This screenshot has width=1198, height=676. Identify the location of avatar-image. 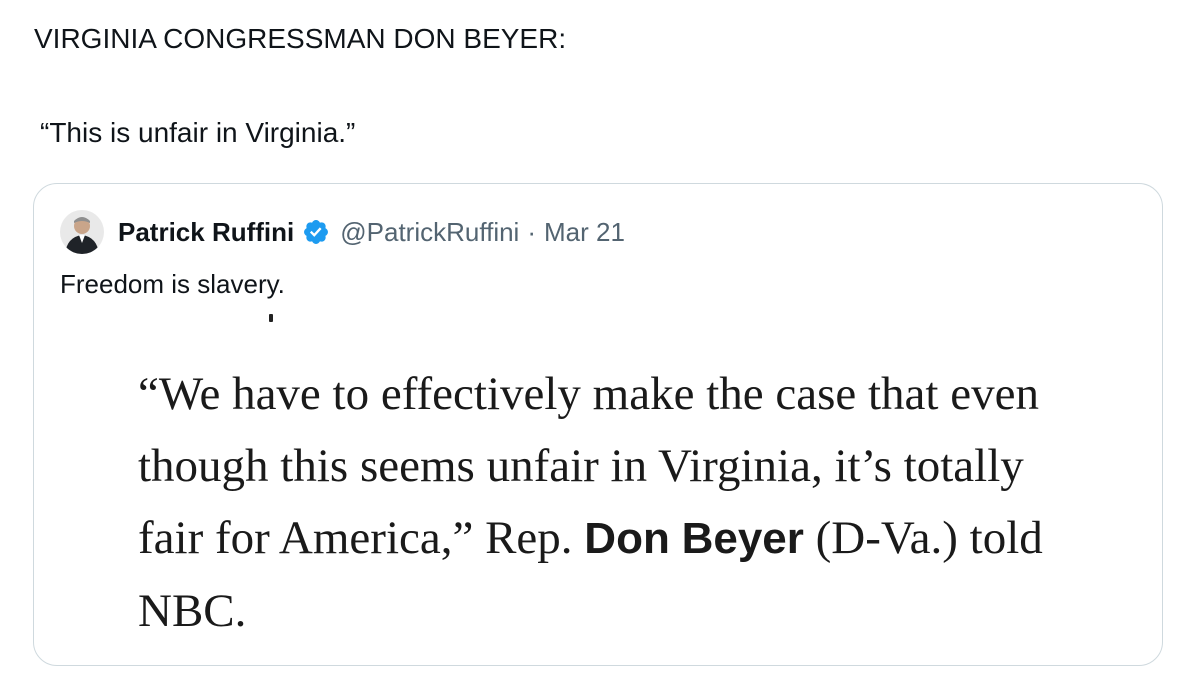
(82, 232).